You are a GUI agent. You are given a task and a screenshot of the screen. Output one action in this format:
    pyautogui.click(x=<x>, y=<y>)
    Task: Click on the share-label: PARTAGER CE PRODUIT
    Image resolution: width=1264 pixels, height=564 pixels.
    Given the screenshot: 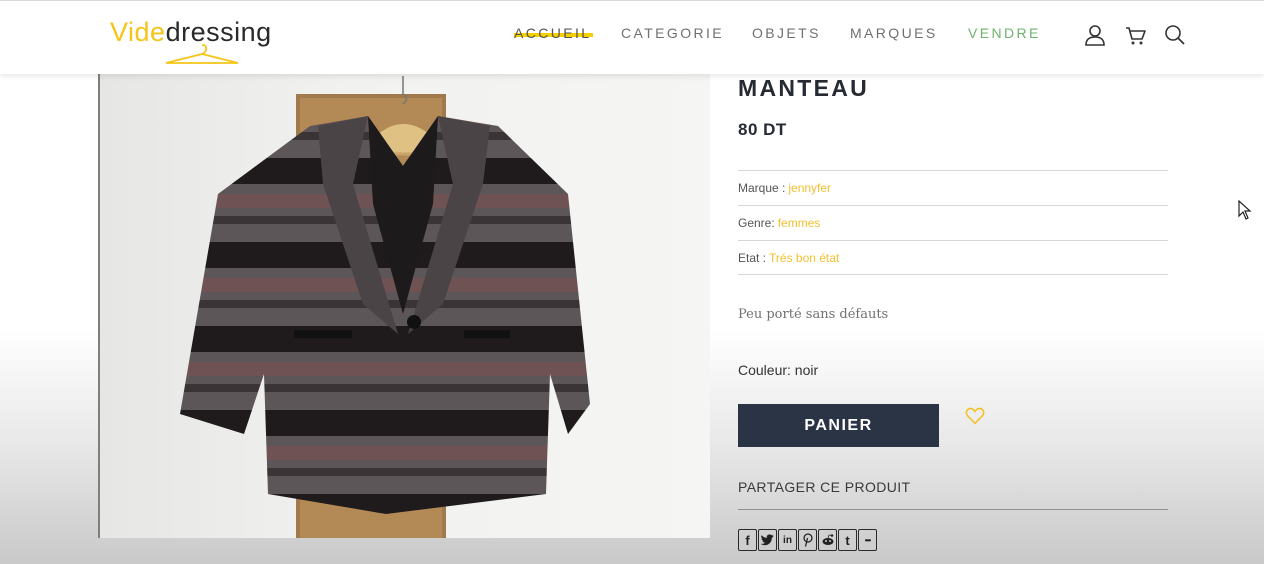 What is the action you would take?
    pyautogui.click(x=824, y=487)
    